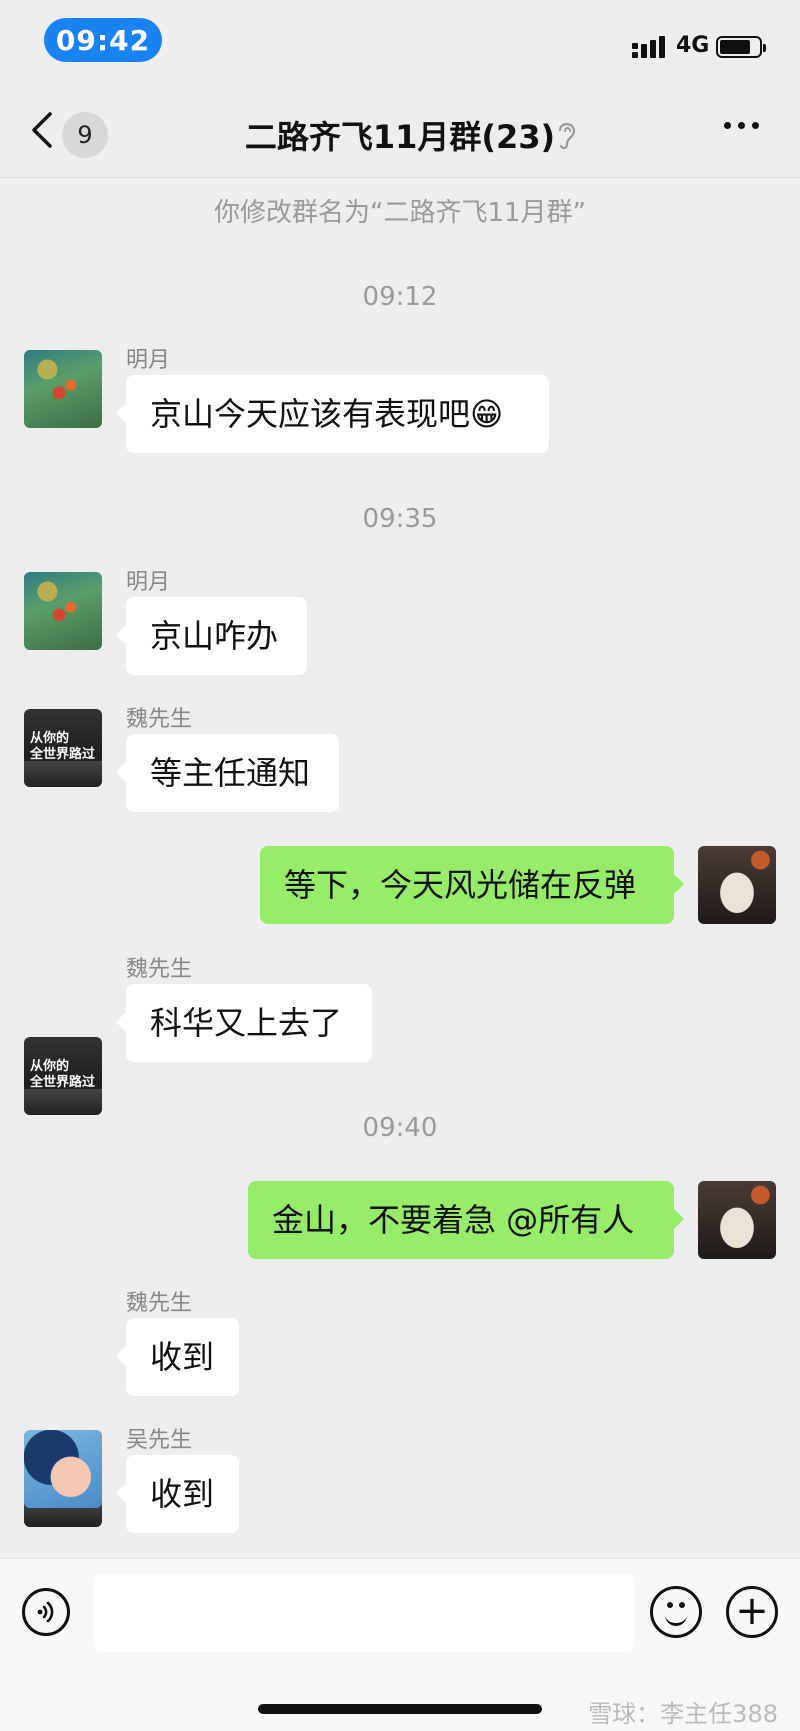 The image size is (800, 1731). Describe the element at coordinates (648, 47) in the screenshot. I see `signal-icon` at that location.